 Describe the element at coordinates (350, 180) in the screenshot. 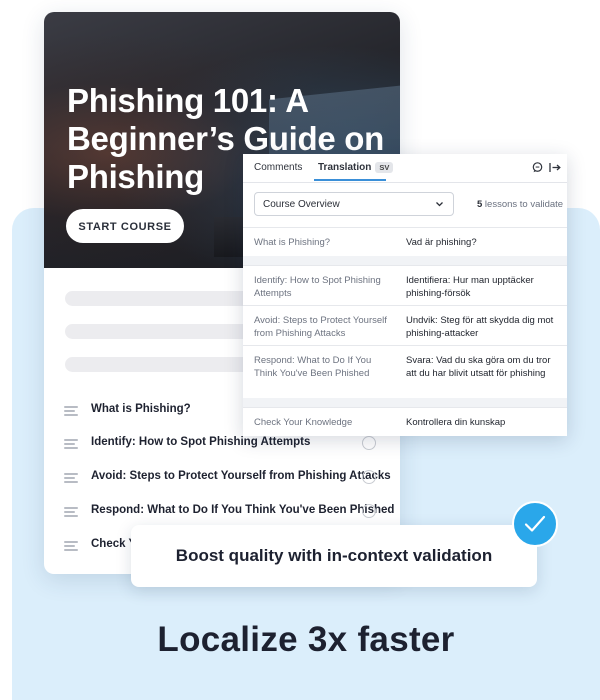

I see `active-tab-indicator` at that location.